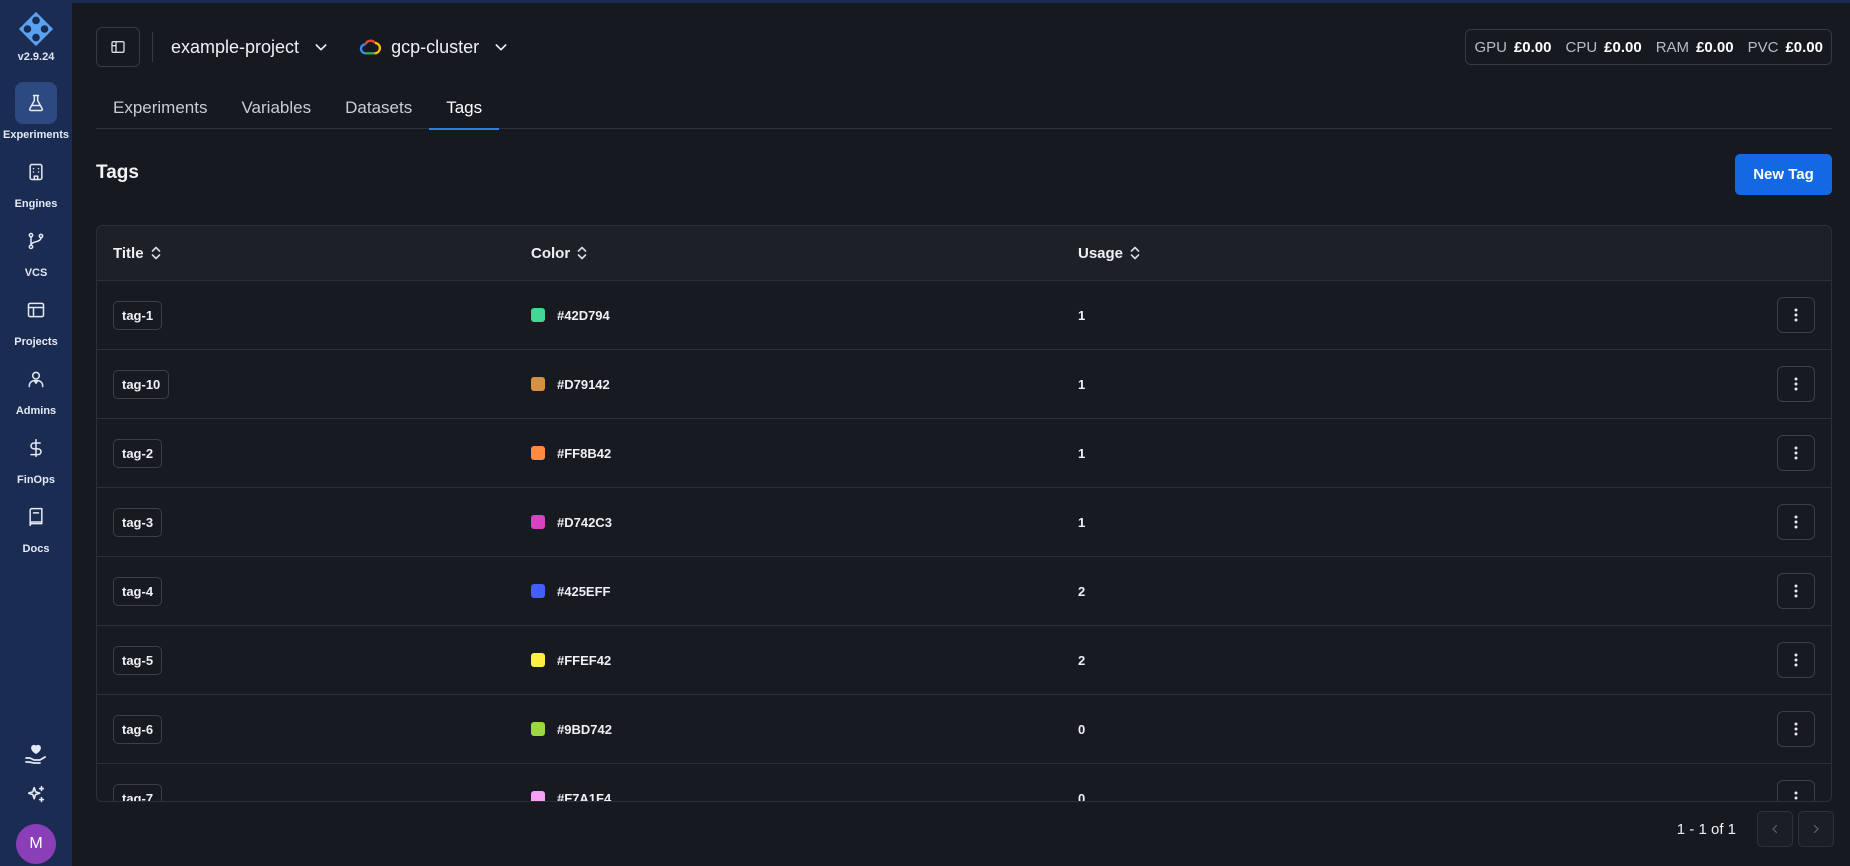 The image size is (1850, 866). I want to click on sidebar-item-label: Engines, so click(36, 204).